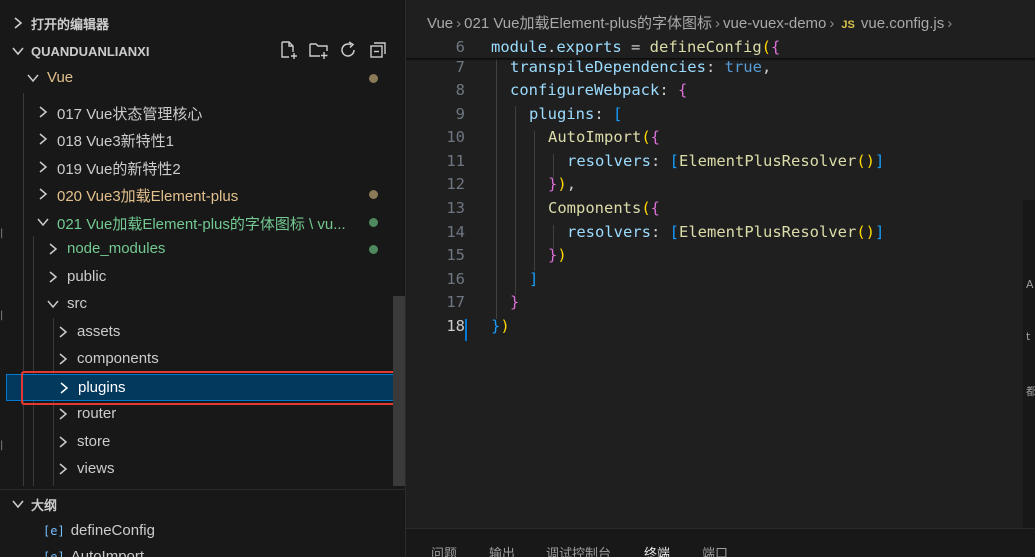 This screenshot has height=557, width=1035. I want to click on cursor-line-marker, so click(466, 330).